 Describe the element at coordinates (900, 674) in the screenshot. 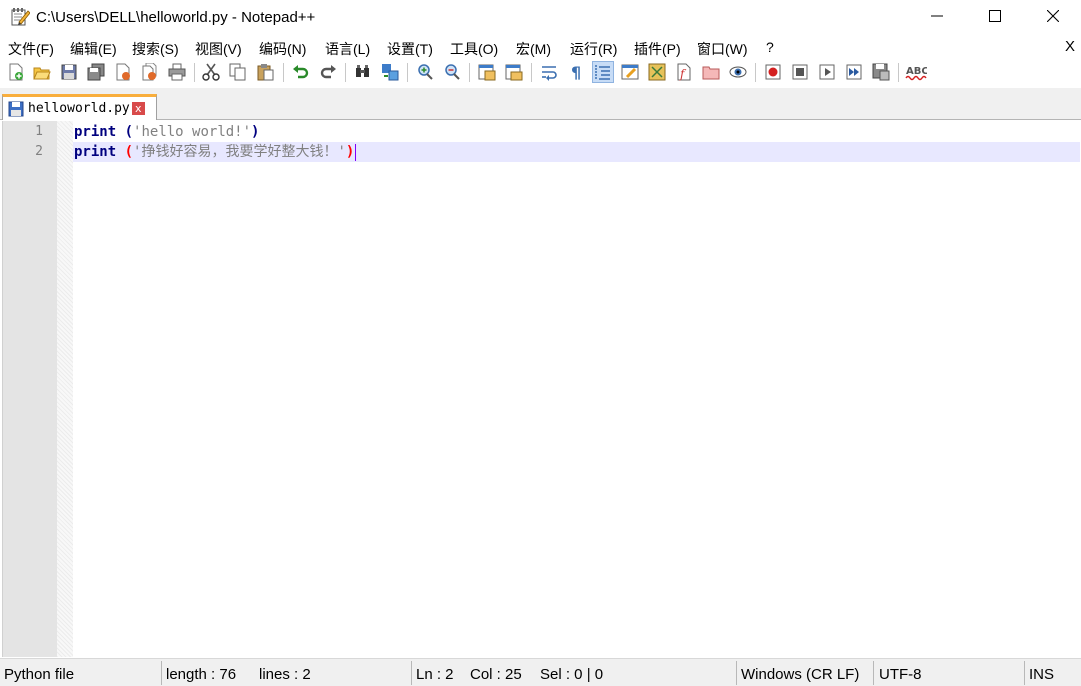

I see `status-encoding: UTF-8` at that location.